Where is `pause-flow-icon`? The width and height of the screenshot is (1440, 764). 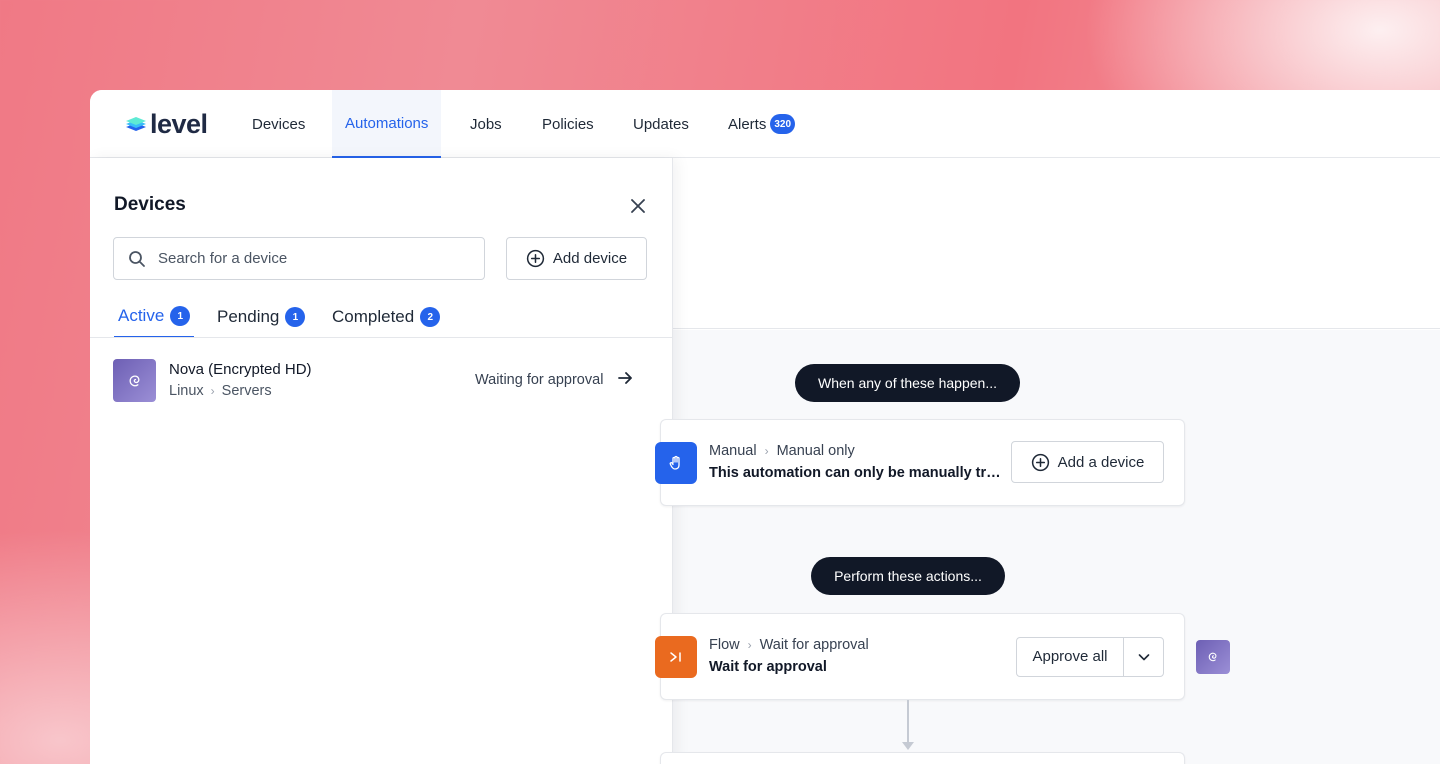
pause-flow-icon is located at coordinates (675, 657).